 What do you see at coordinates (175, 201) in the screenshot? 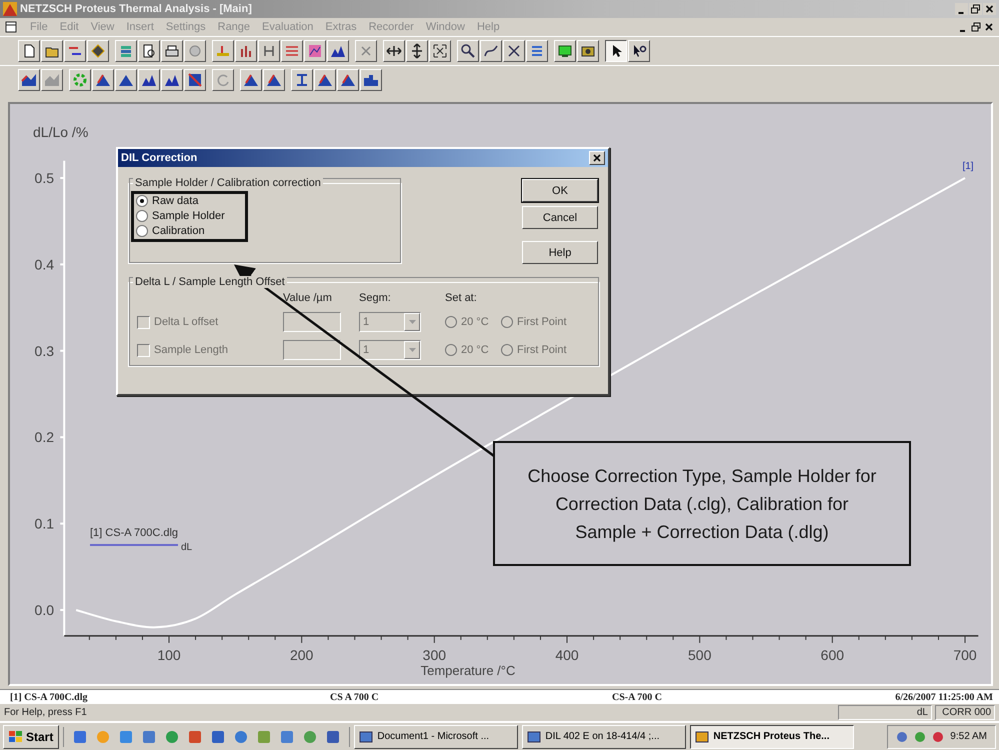
I see `radio-label: Raw data` at bounding box center [175, 201].